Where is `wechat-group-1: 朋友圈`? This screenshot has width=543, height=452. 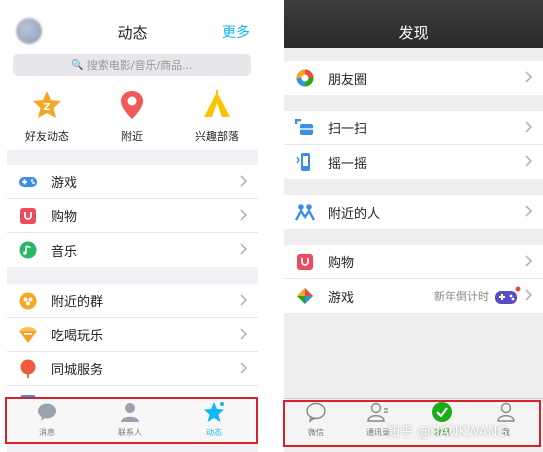
wechat-group-1: 朋友圈 is located at coordinates (413, 78).